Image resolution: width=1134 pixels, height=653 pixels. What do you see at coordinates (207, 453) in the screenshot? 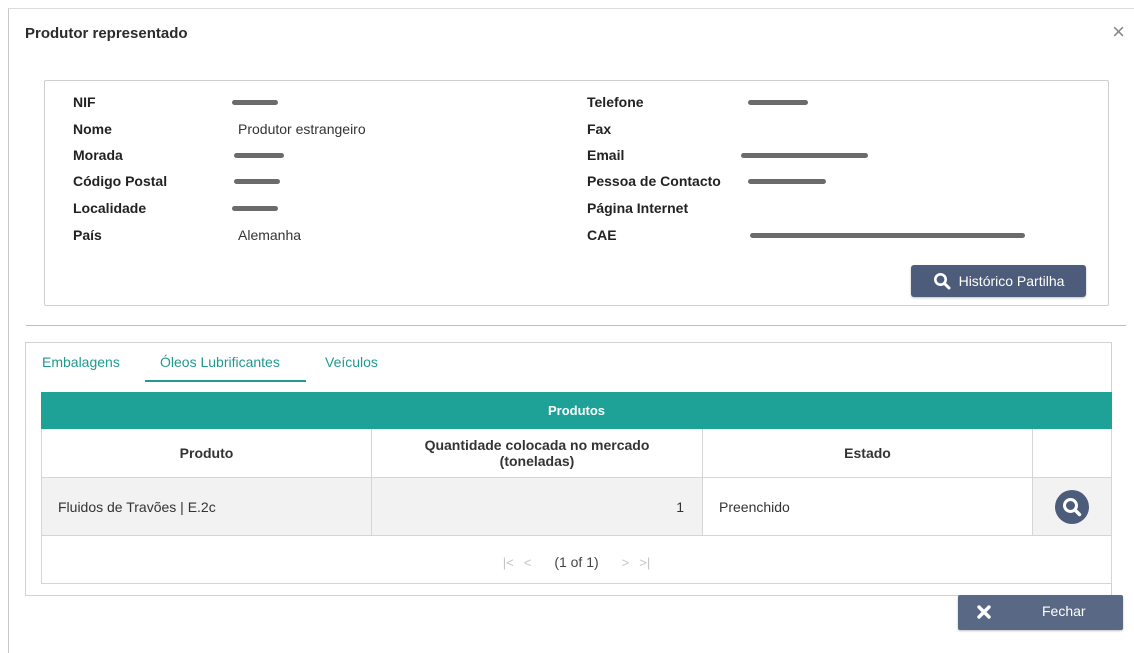
I see `column-header-produto: Produto` at bounding box center [207, 453].